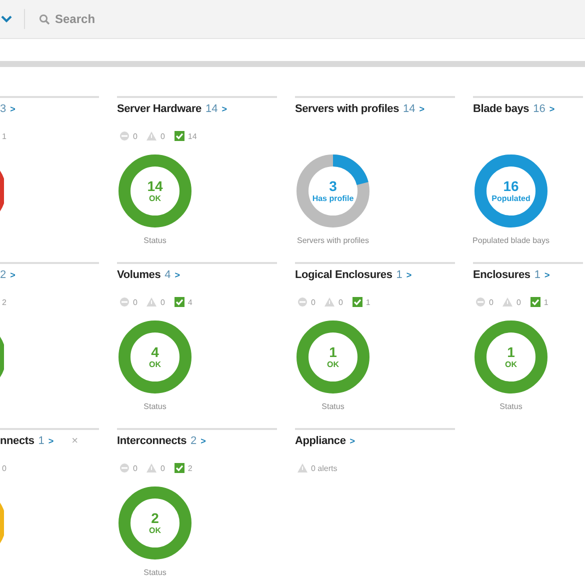 The image size is (585, 585). I want to click on donut-value: 4, so click(155, 352).